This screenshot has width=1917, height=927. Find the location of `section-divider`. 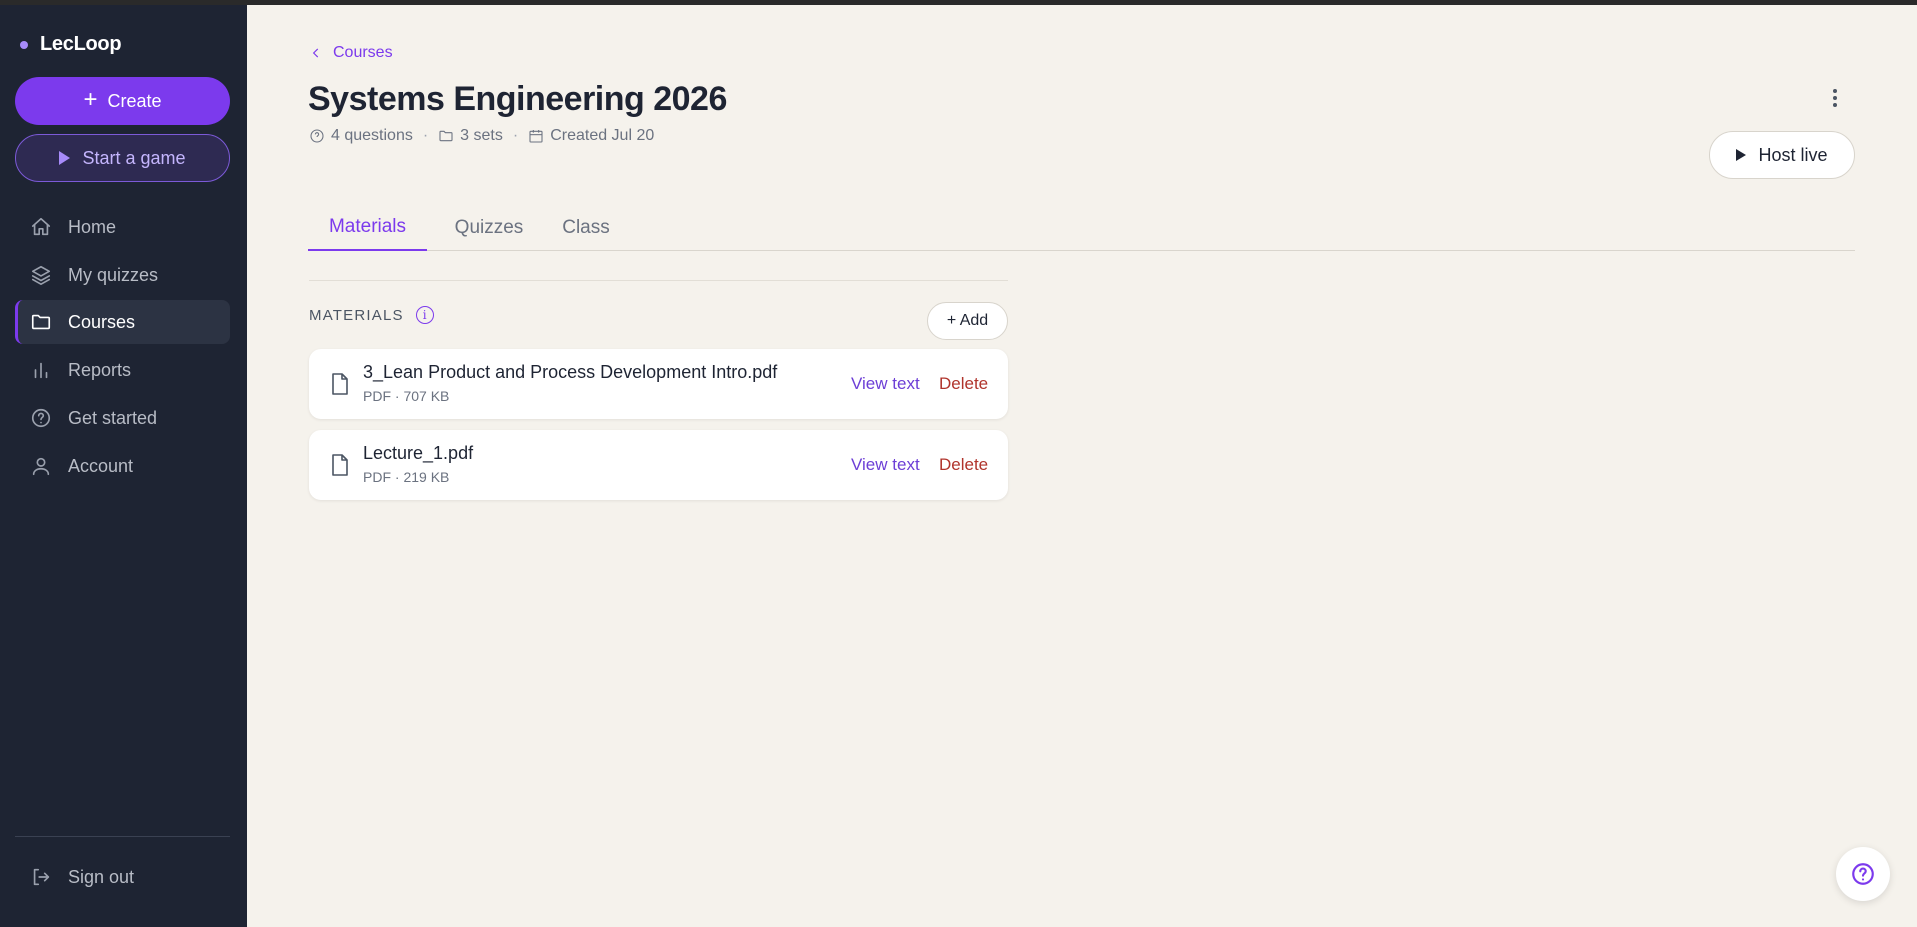

section-divider is located at coordinates (658, 280).